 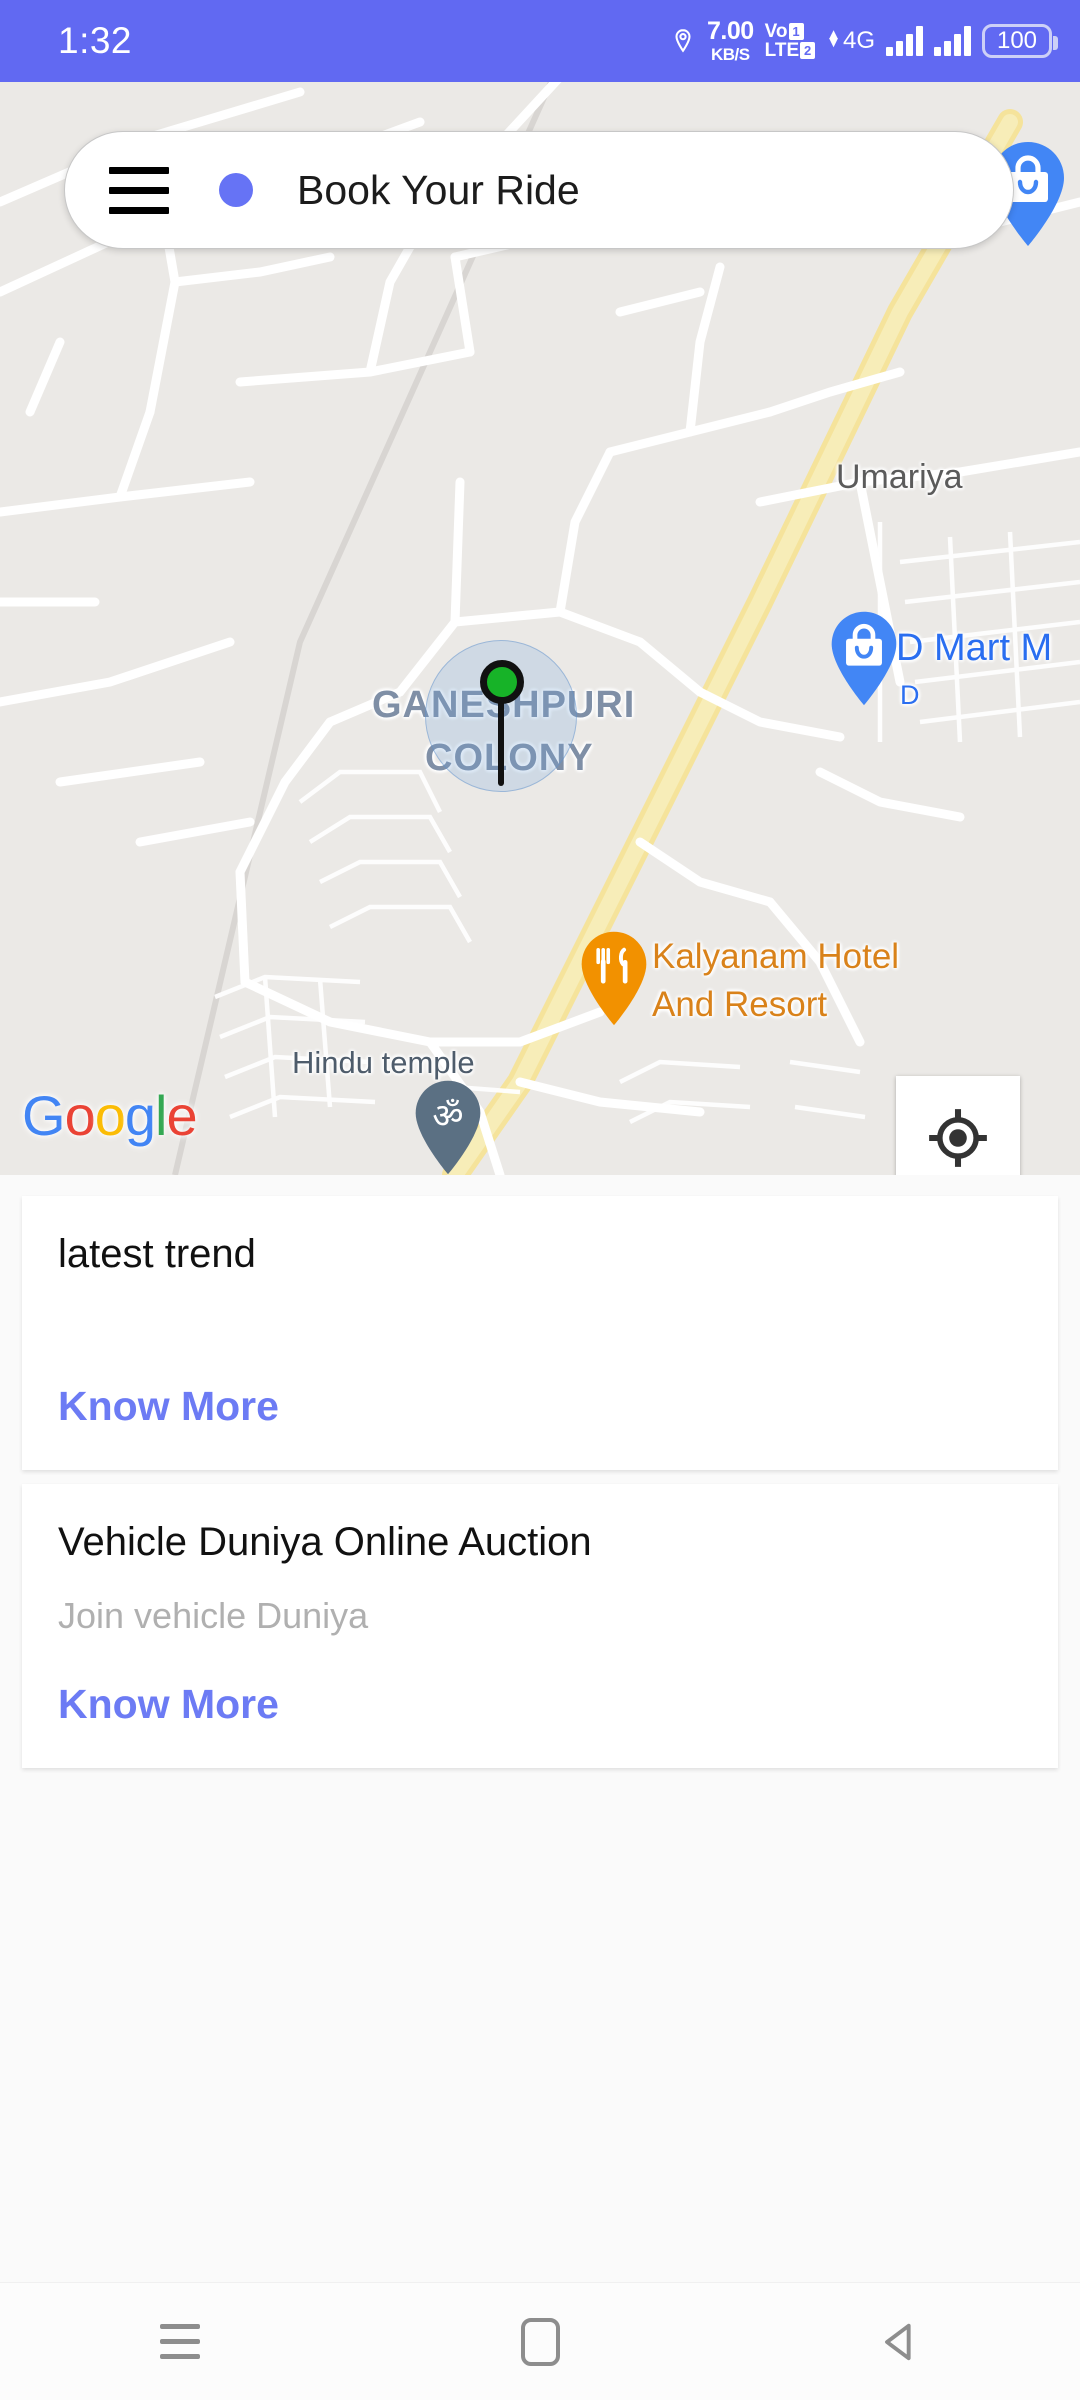 I want to click on map-pin-temple-hindu: ॐ, so click(x=448, y=1127).